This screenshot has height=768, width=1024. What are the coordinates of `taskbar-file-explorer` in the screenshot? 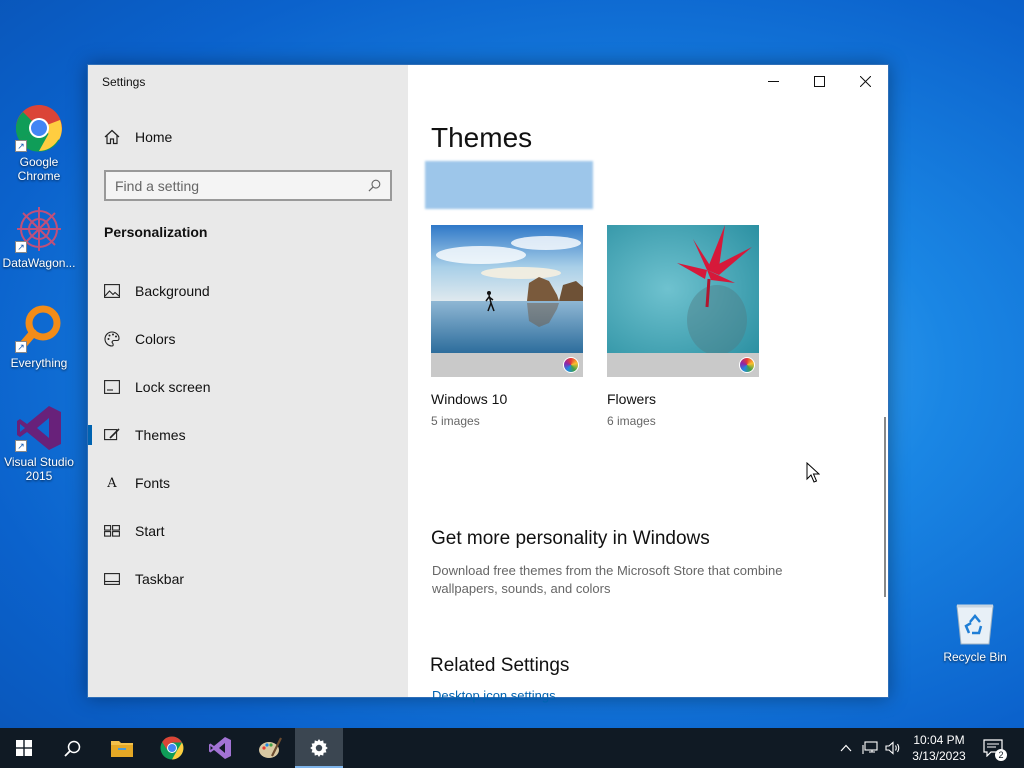 It's located at (122, 748).